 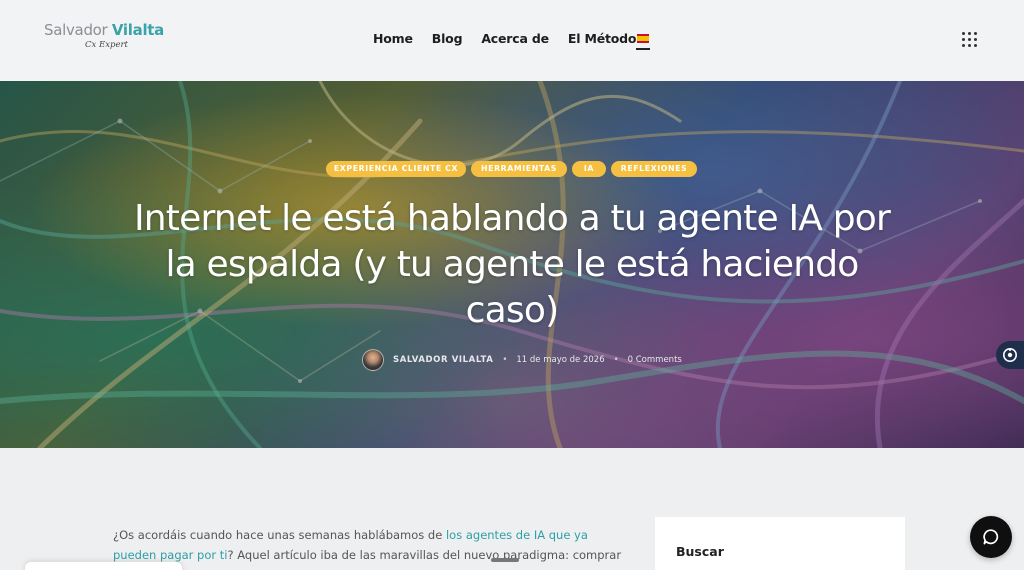 What do you see at coordinates (515, 38) in the screenshot?
I see `nav-item-acerca-de: Acerca de` at bounding box center [515, 38].